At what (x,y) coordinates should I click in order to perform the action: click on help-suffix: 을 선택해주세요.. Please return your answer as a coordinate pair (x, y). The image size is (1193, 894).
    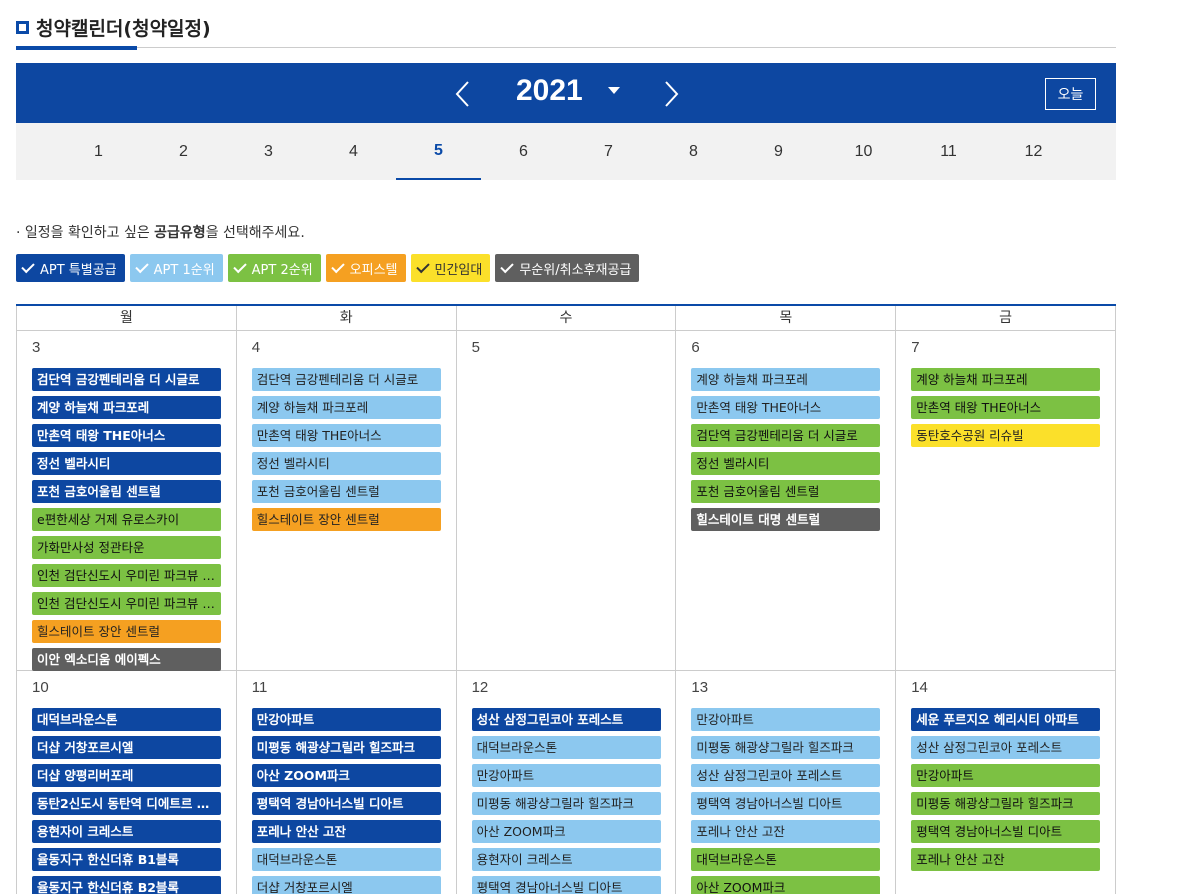
    Looking at the image, I should click on (255, 233).